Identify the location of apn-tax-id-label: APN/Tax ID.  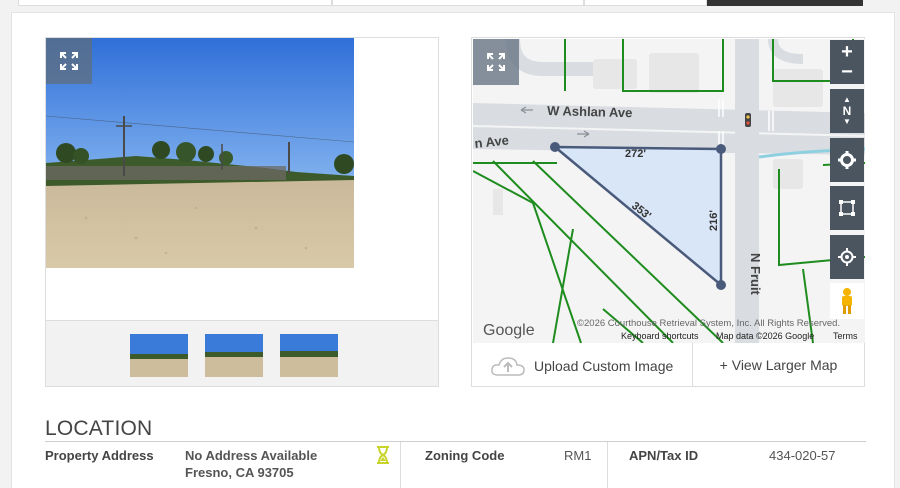
(664, 455).